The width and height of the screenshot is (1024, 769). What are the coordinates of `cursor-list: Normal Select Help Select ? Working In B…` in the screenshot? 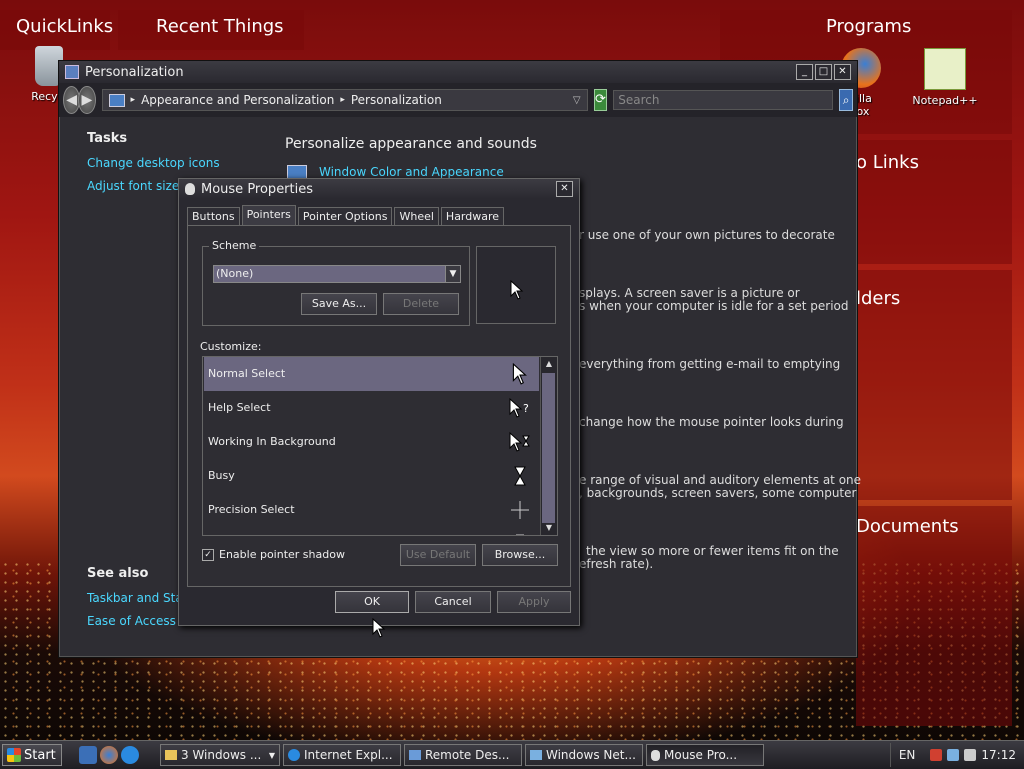 It's located at (380, 446).